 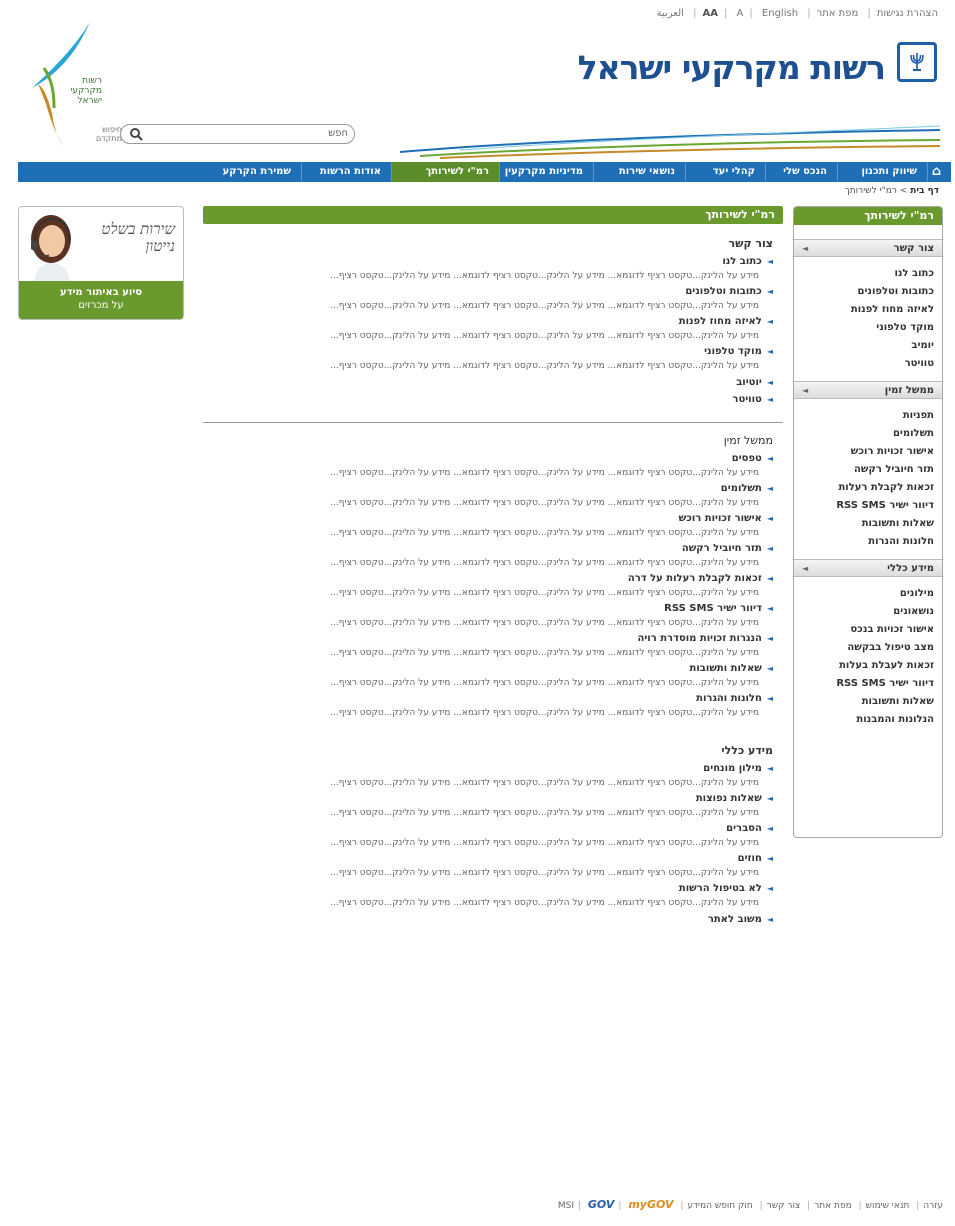 I want to click on entry-title: ◄ הסברים, so click(x=488, y=828).